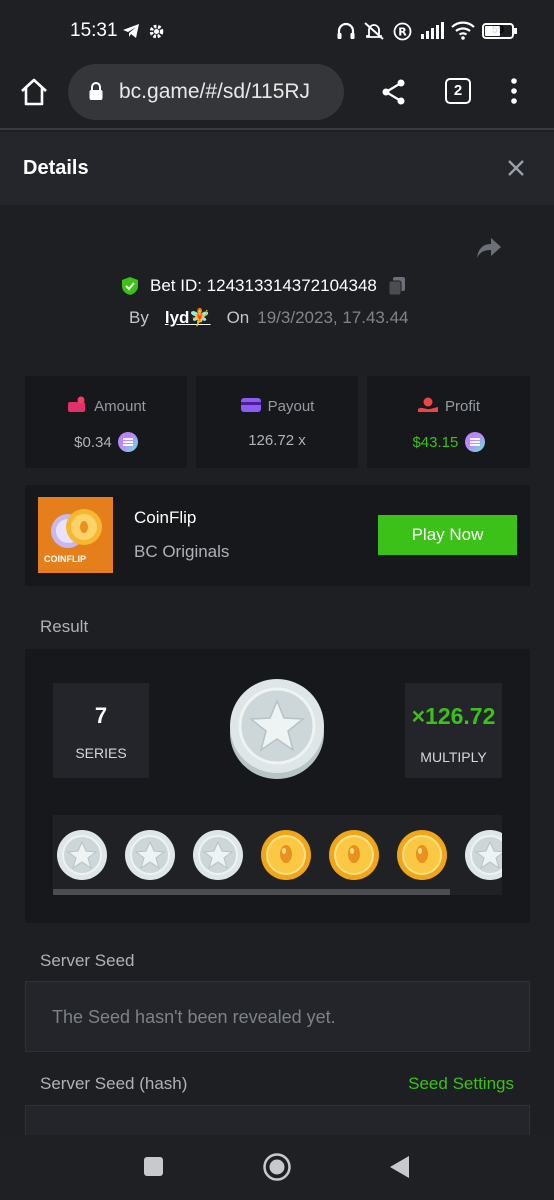 Image resolution: width=554 pixels, height=1200 pixels. I want to click on series-value: 7, so click(101, 715).